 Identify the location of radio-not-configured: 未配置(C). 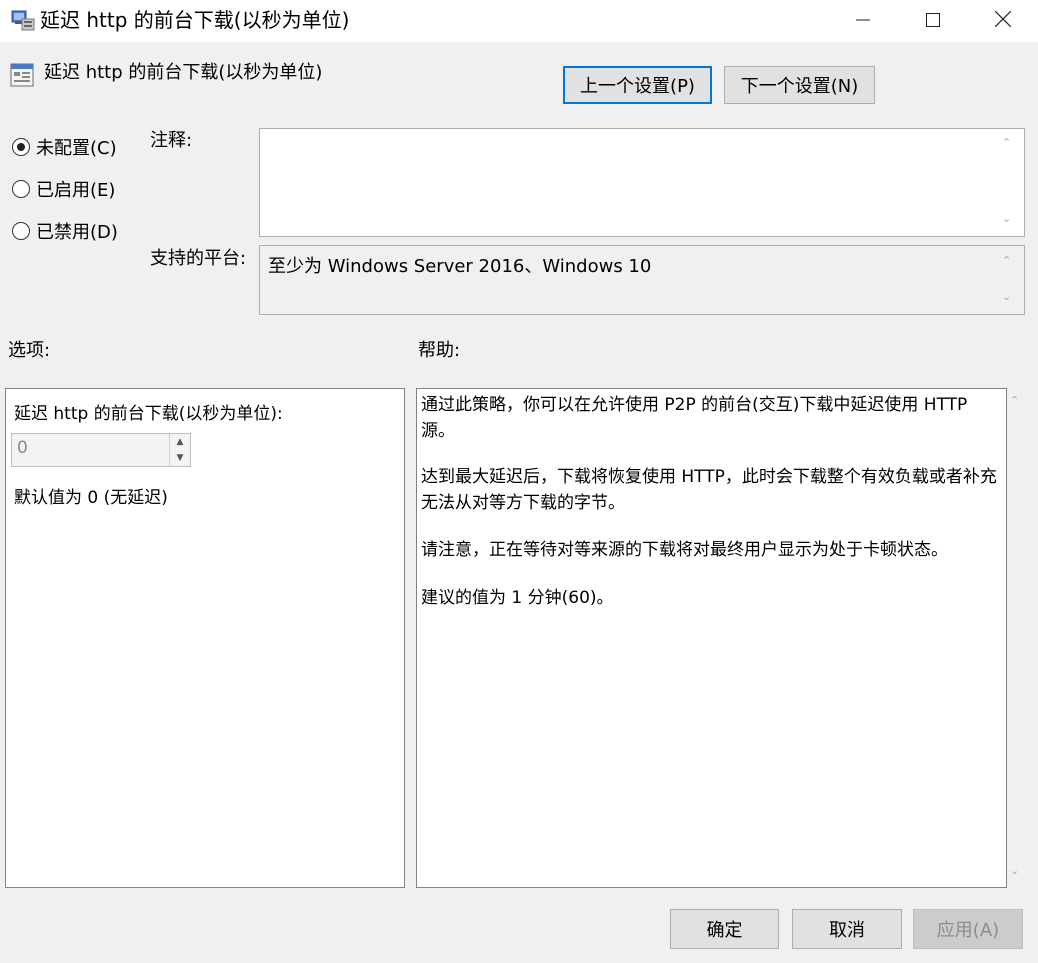
(64, 147).